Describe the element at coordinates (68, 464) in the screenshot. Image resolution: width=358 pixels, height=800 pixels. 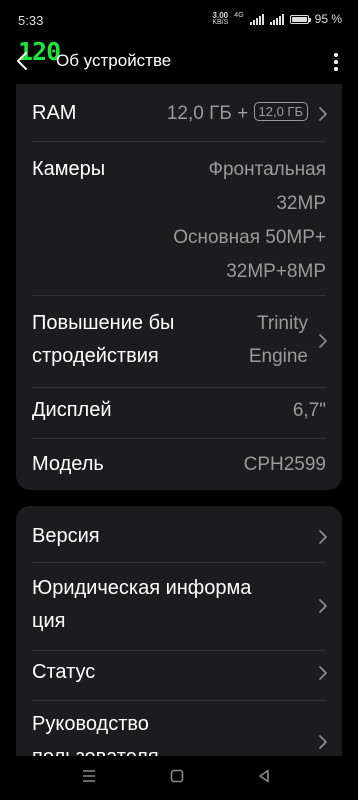
I see `model-label: Модель` at that location.